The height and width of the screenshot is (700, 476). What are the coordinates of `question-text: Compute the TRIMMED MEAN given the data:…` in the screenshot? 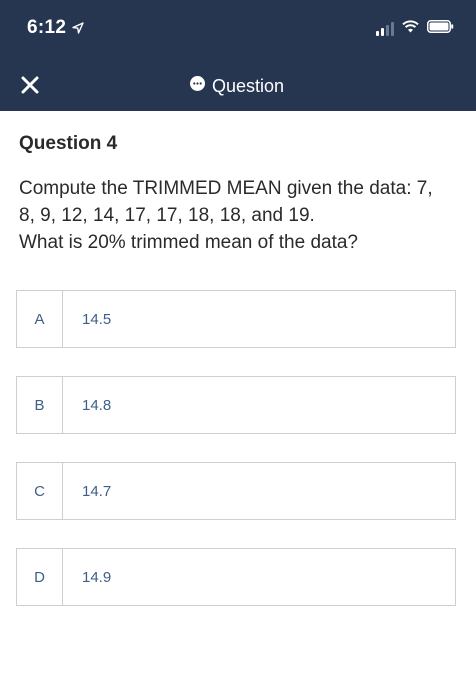 It's located at (239, 215).